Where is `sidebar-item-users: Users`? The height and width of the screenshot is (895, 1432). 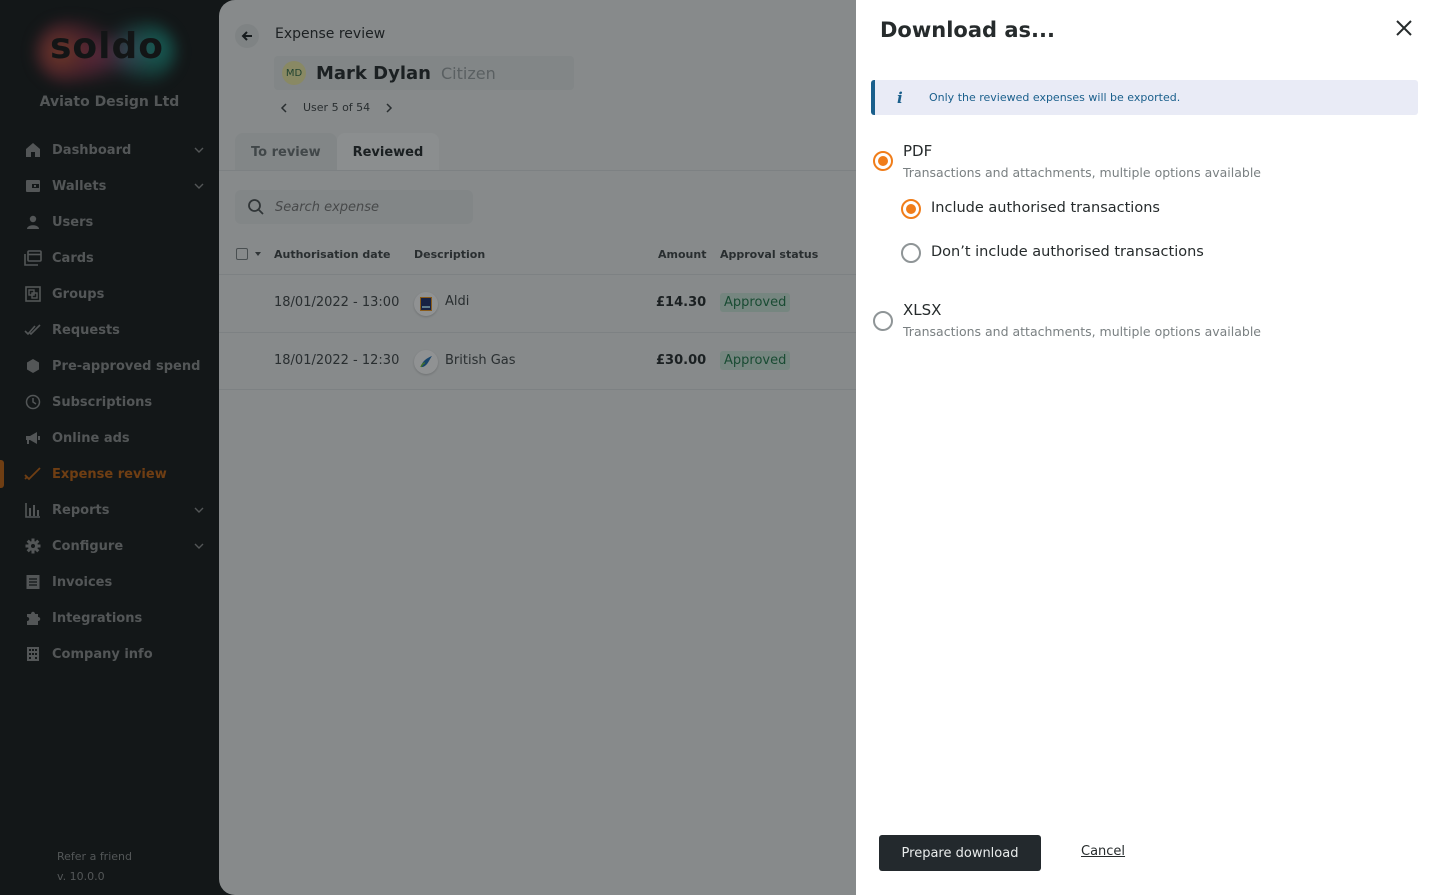
sidebar-item-users: Users is located at coordinates (109, 222).